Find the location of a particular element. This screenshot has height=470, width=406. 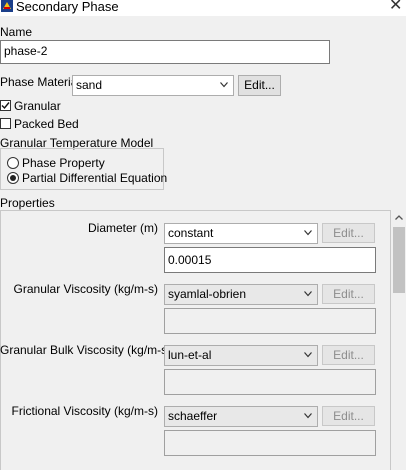

name-field: phase-2 is located at coordinates (165, 52).